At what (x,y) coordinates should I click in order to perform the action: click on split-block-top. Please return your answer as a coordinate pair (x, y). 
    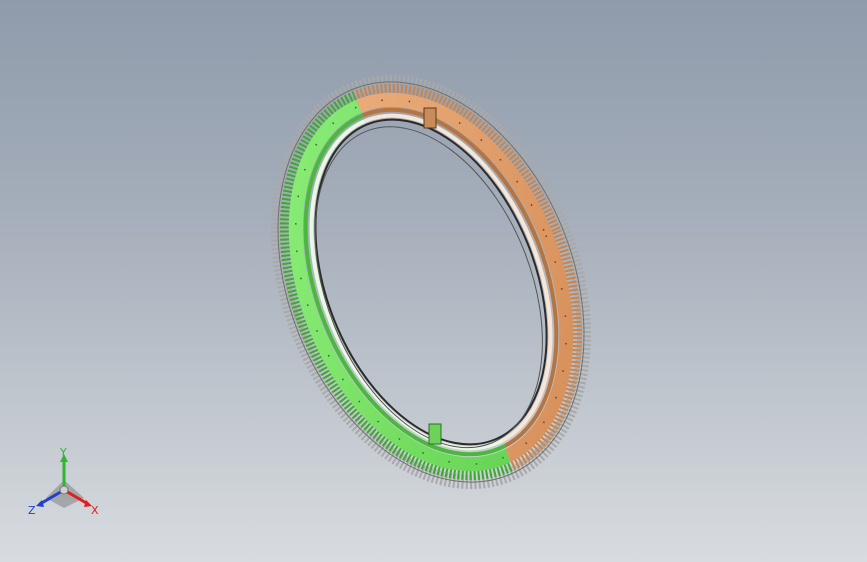
    Looking at the image, I should click on (430, 118).